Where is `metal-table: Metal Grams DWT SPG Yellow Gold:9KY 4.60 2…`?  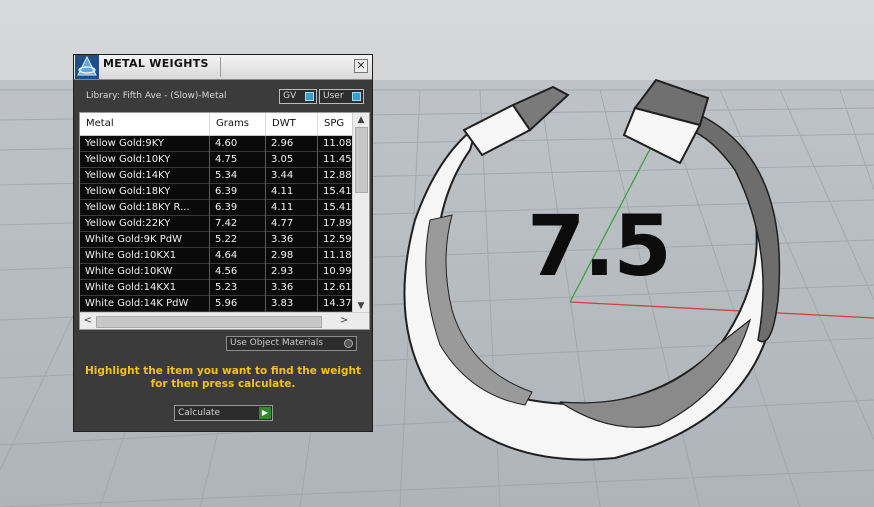
metal-table: Metal Grams DWT SPG Yellow Gold:9KY 4.60 2… is located at coordinates (224, 221).